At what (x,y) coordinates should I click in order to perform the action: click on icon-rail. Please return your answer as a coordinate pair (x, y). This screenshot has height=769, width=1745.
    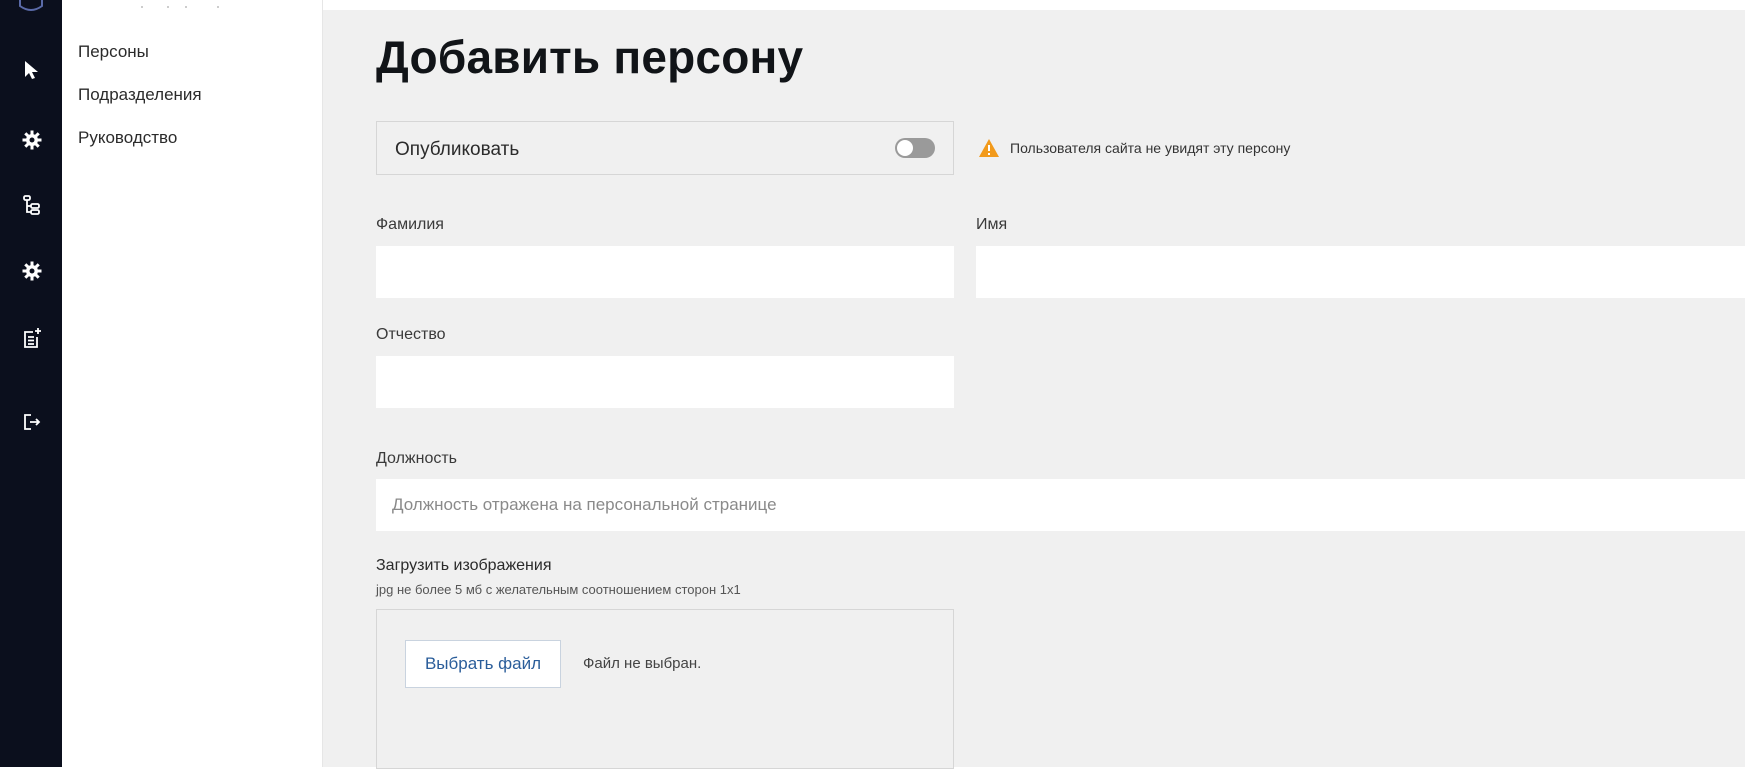
    Looking at the image, I should click on (31, 383).